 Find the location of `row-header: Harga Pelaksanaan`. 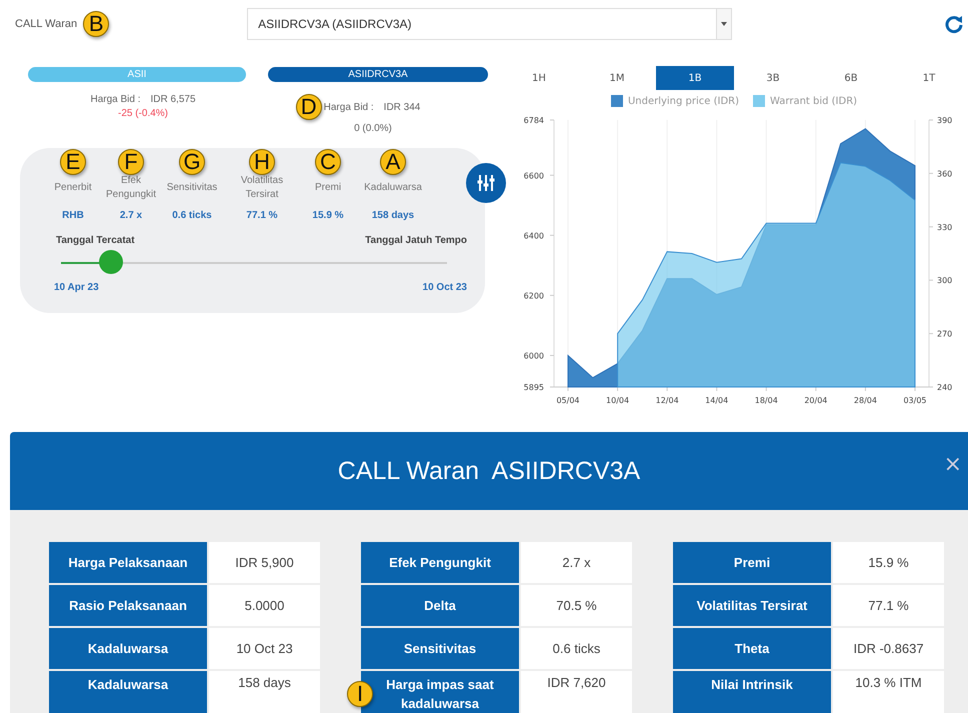

row-header: Harga Pelaksanaan is located at coordinates (128, 562).